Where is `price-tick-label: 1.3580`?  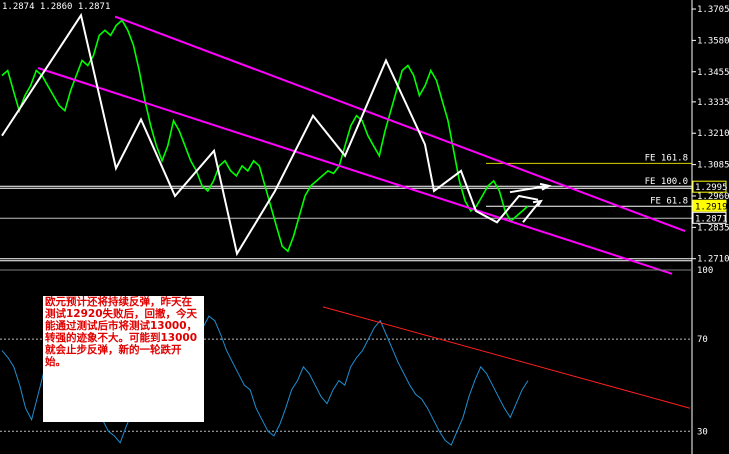
price-tick-label: 1.3580 is located at coordinates (713, 41).